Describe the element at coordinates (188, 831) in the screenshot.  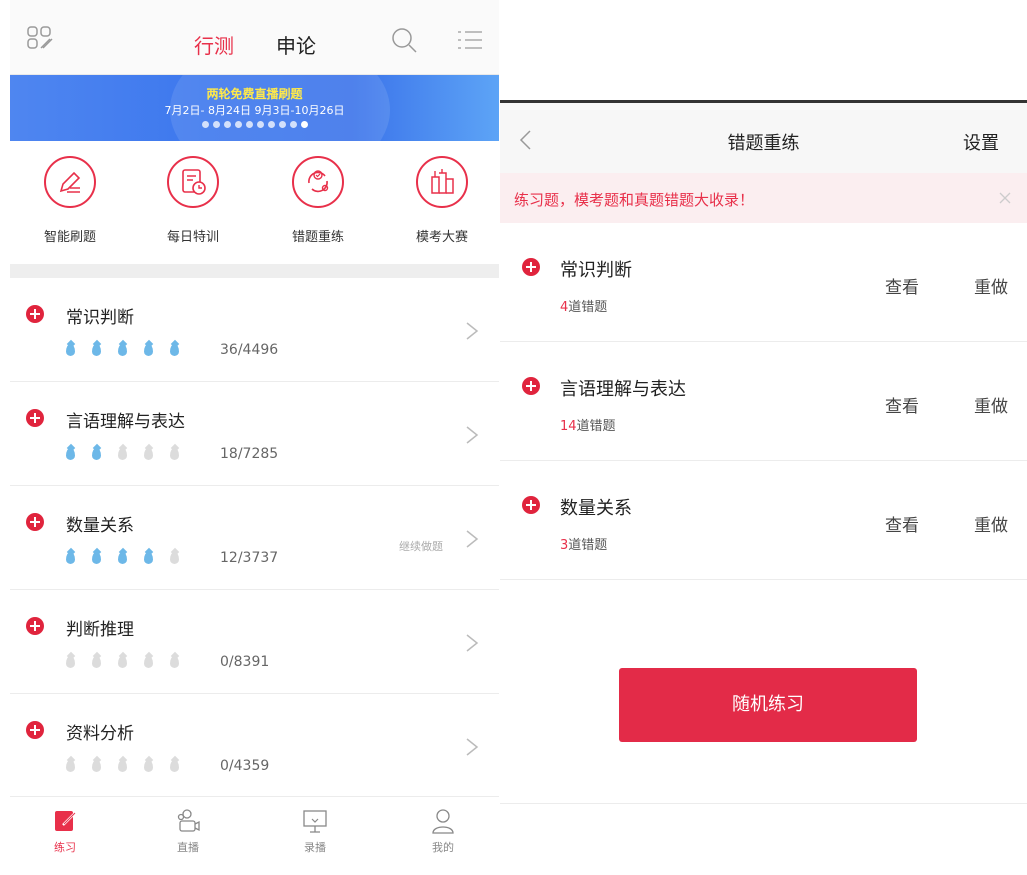
I see `nav-live: 直播` at that location.